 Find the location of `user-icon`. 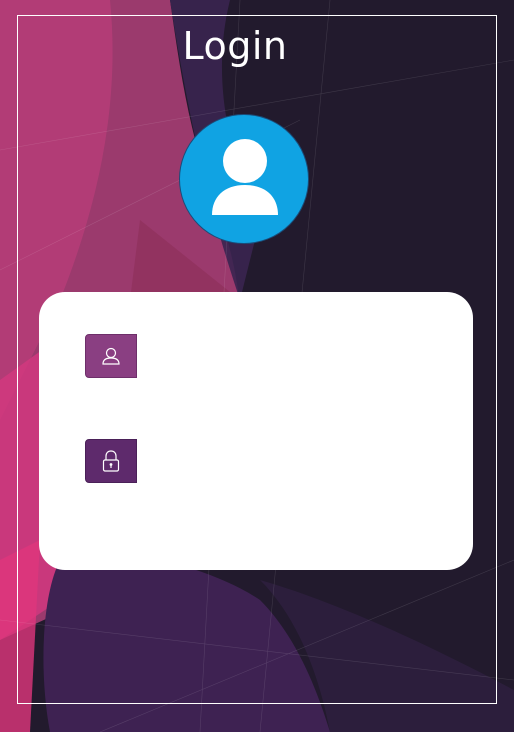

user-icon is located at coordinates (111, 356).